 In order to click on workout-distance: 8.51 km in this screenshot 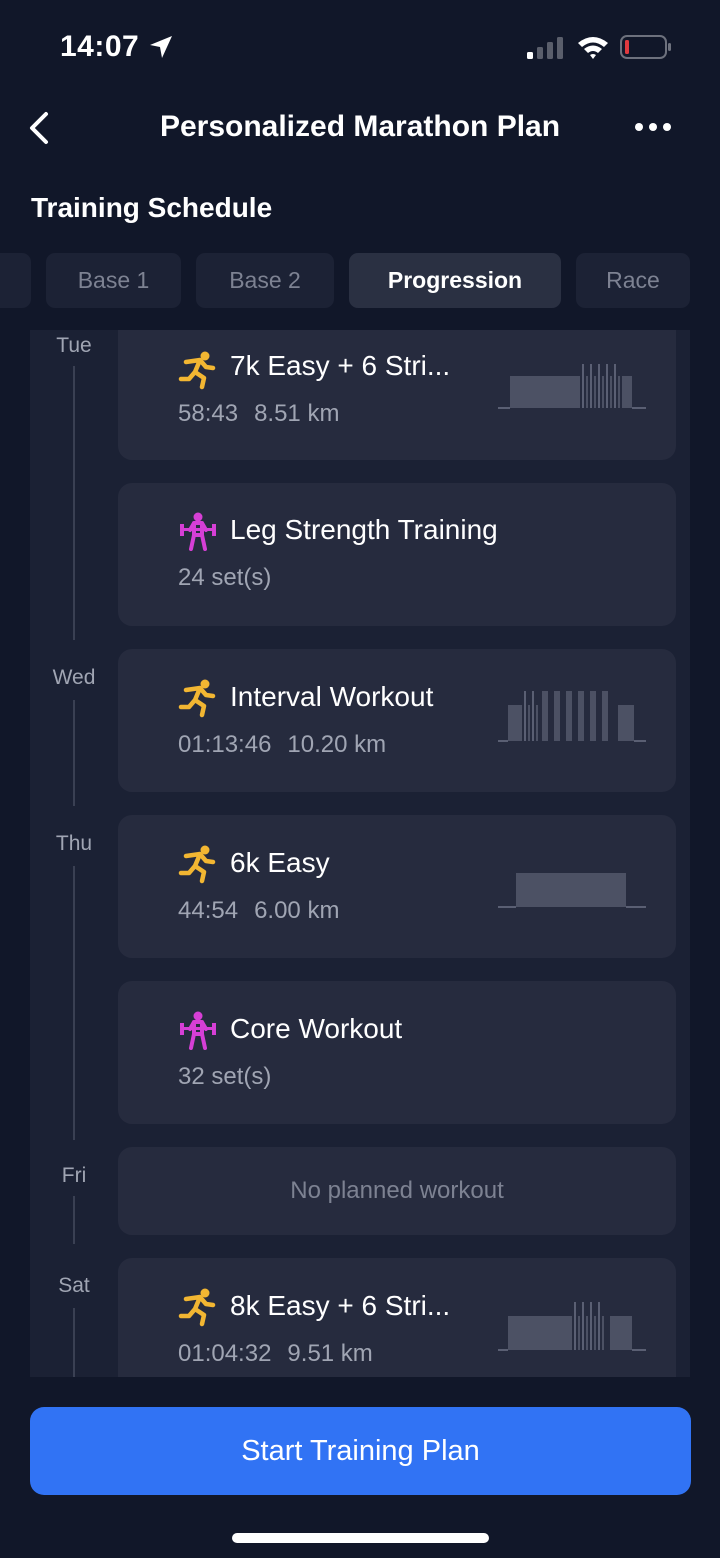, I will do `click(297, 413)`.